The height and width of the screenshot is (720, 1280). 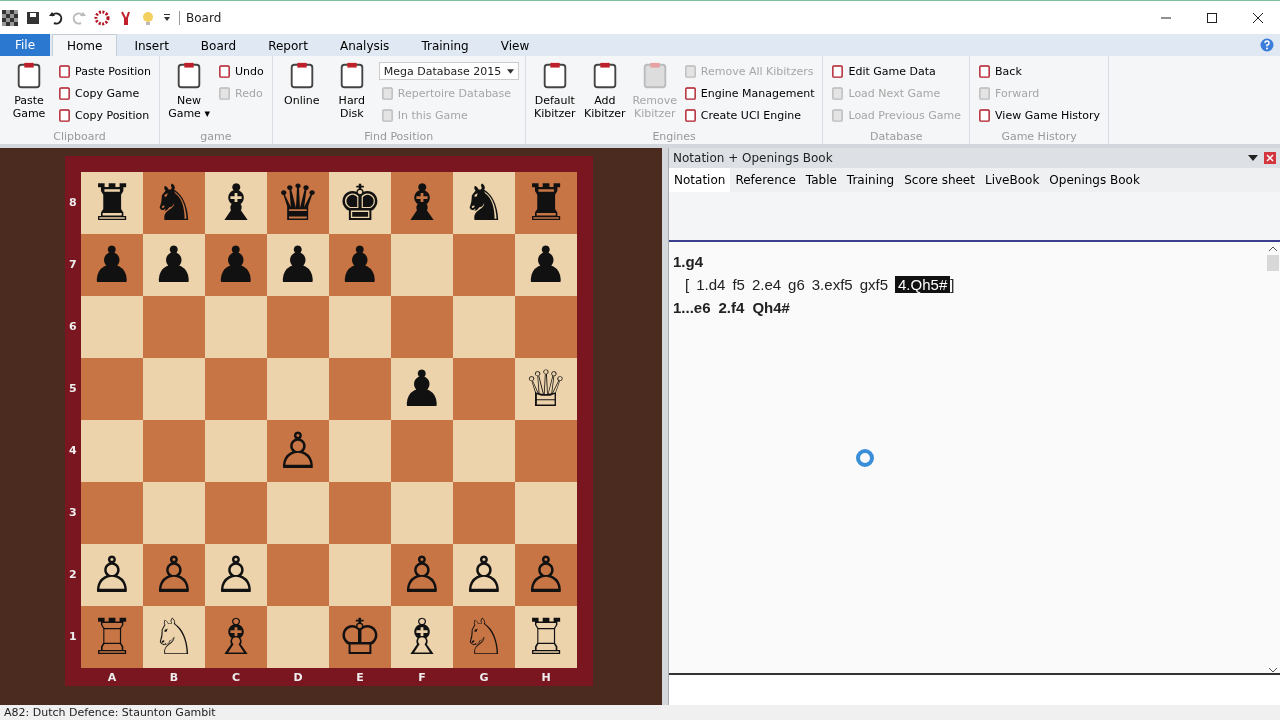 What do you see at coordinates (351, 95) in the screenshot?
I see `ribbon-large-button: Hard Disk` at bounding box center [351, 95].